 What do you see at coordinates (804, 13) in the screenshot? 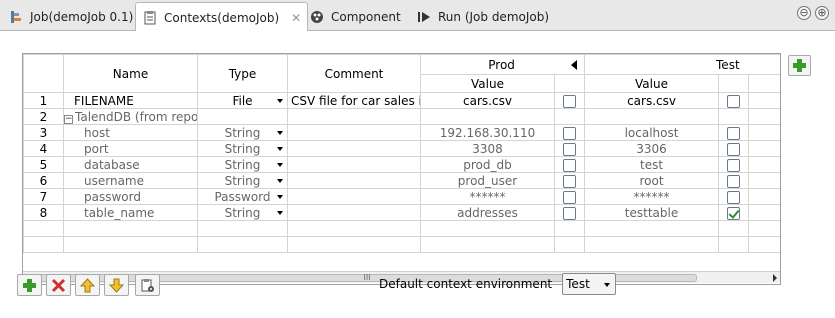
I see `minimize-icon: ⊖` at bounding box center [804, 13].